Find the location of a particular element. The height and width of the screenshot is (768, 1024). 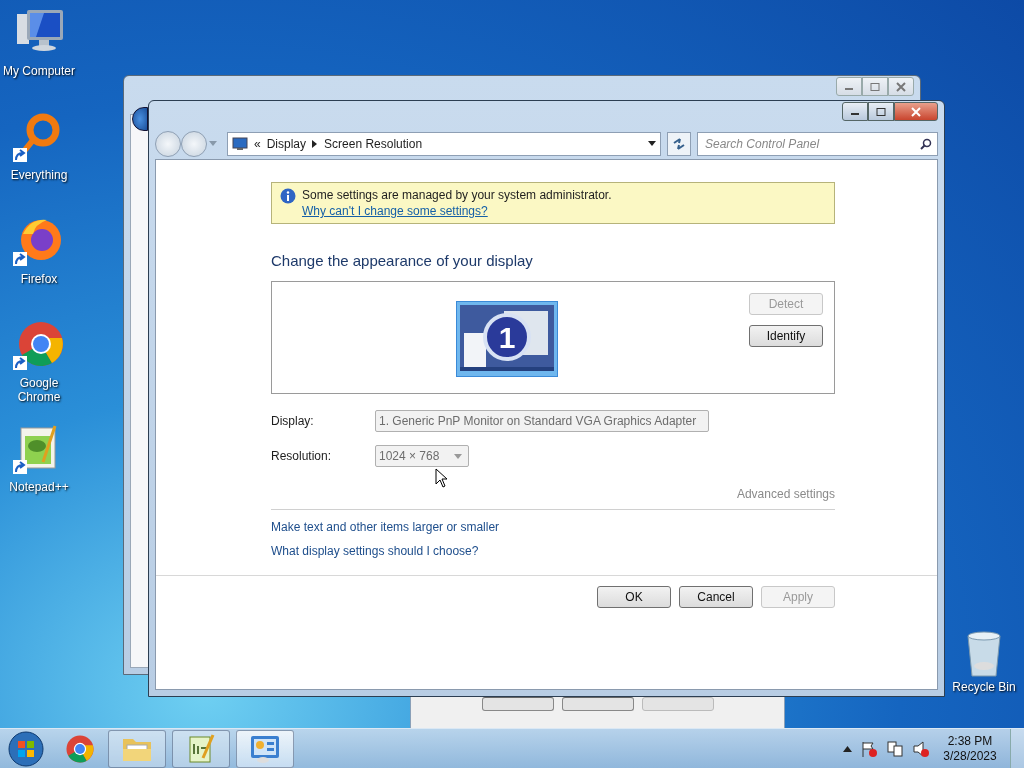

network-icon is located at coordinates (895, 748).